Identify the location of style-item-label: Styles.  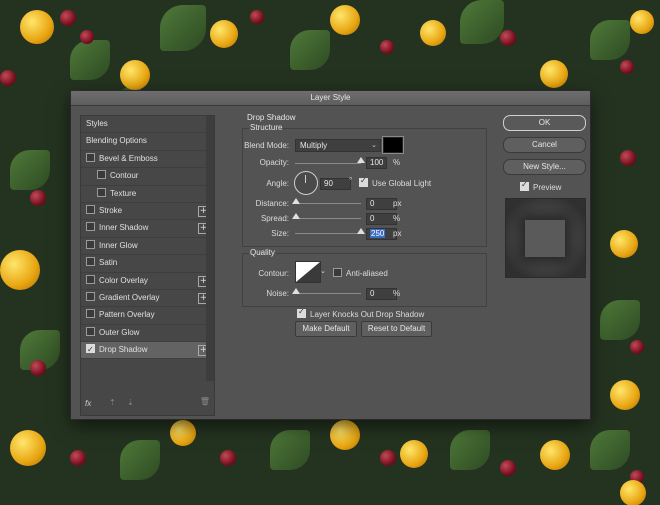
(97, 123).